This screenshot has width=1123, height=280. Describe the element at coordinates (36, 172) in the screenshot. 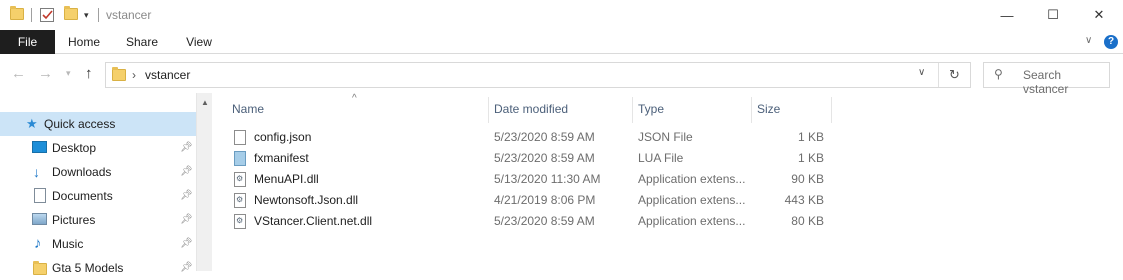

I see `download-arrow-icon: ↓` at that location.